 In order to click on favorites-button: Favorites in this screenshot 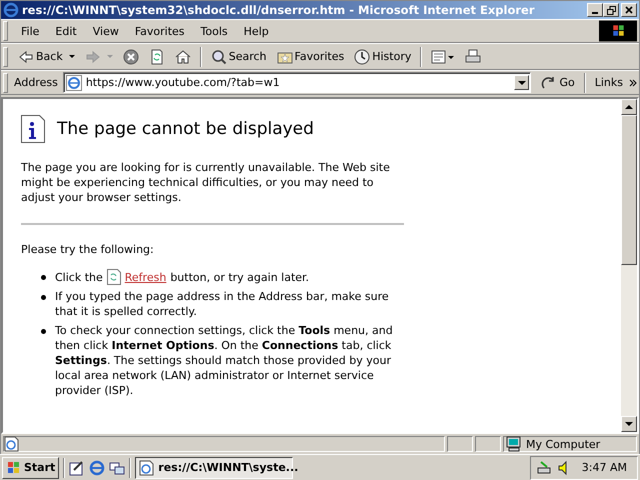, I will do `click(310, 56)`.